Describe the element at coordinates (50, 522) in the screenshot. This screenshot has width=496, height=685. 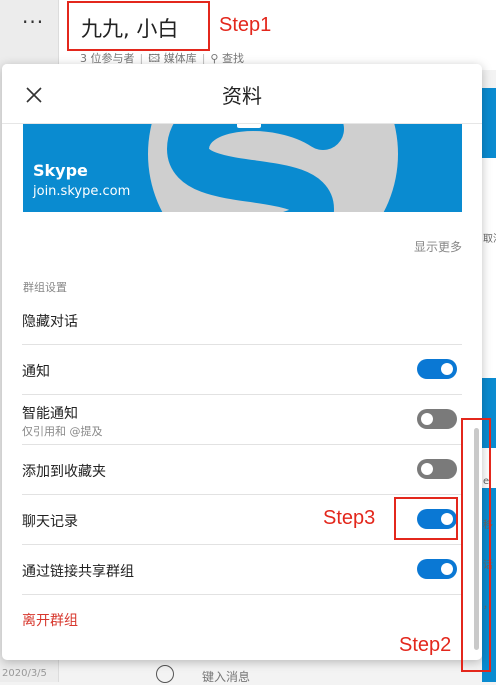
I see `setting-label: 聊天记录` at that location.